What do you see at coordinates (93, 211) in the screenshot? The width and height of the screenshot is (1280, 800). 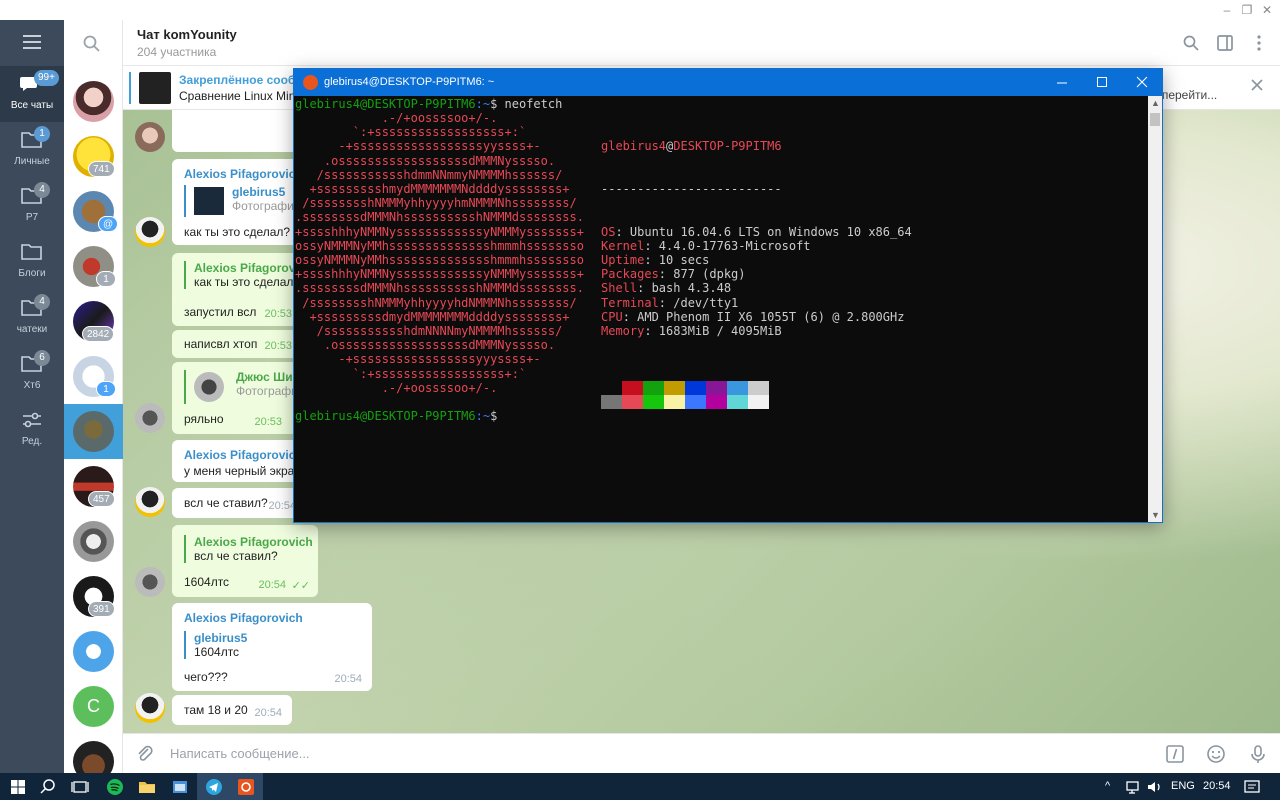 I see `chat-list-item: @` at bounding box center [93, 211].